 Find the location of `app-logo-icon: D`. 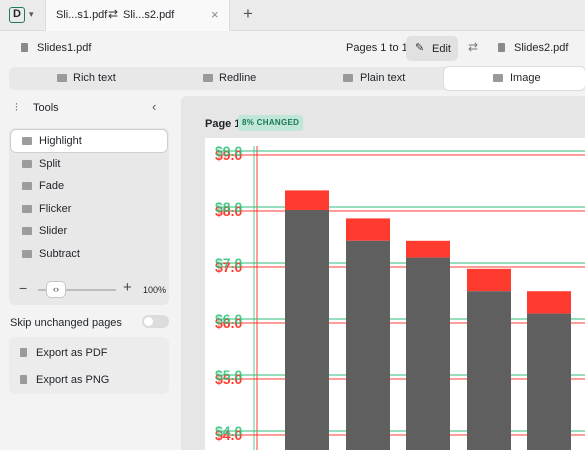

app-logo-icon: D is located at coordinates (17, 15).